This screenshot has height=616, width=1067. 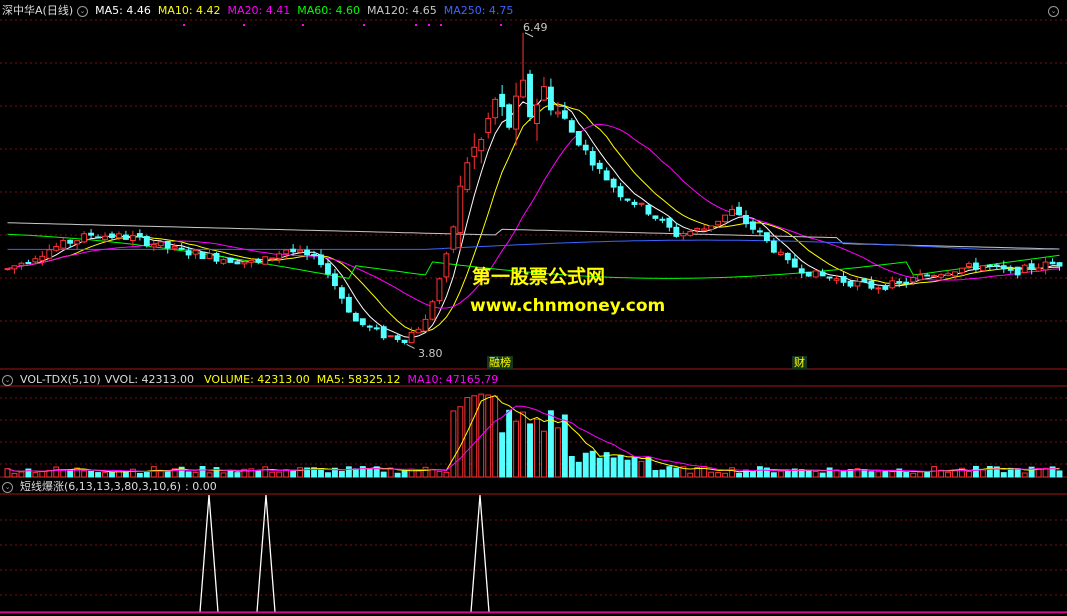 What do you see at coordinates (430, 353) in the screenshot?
I see `low-price-label: 3.80` at bounding box center [430, 353].